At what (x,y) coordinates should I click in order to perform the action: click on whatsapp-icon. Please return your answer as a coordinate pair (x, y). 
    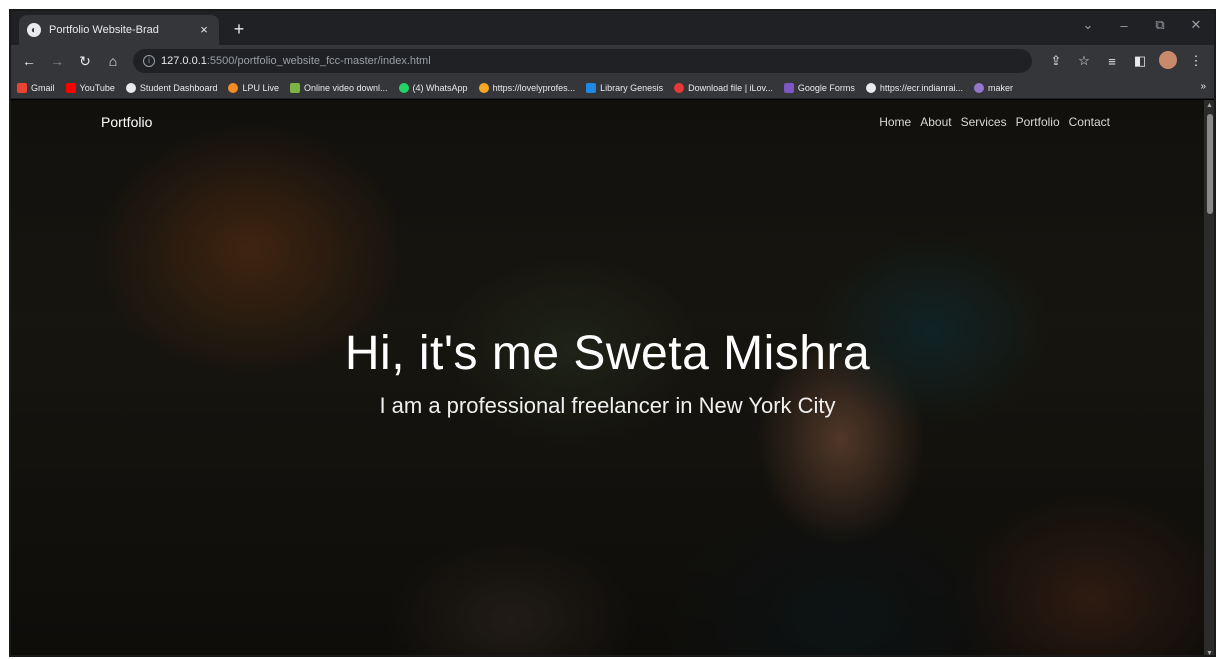
    Looking at the image, I should click on (403, 87).